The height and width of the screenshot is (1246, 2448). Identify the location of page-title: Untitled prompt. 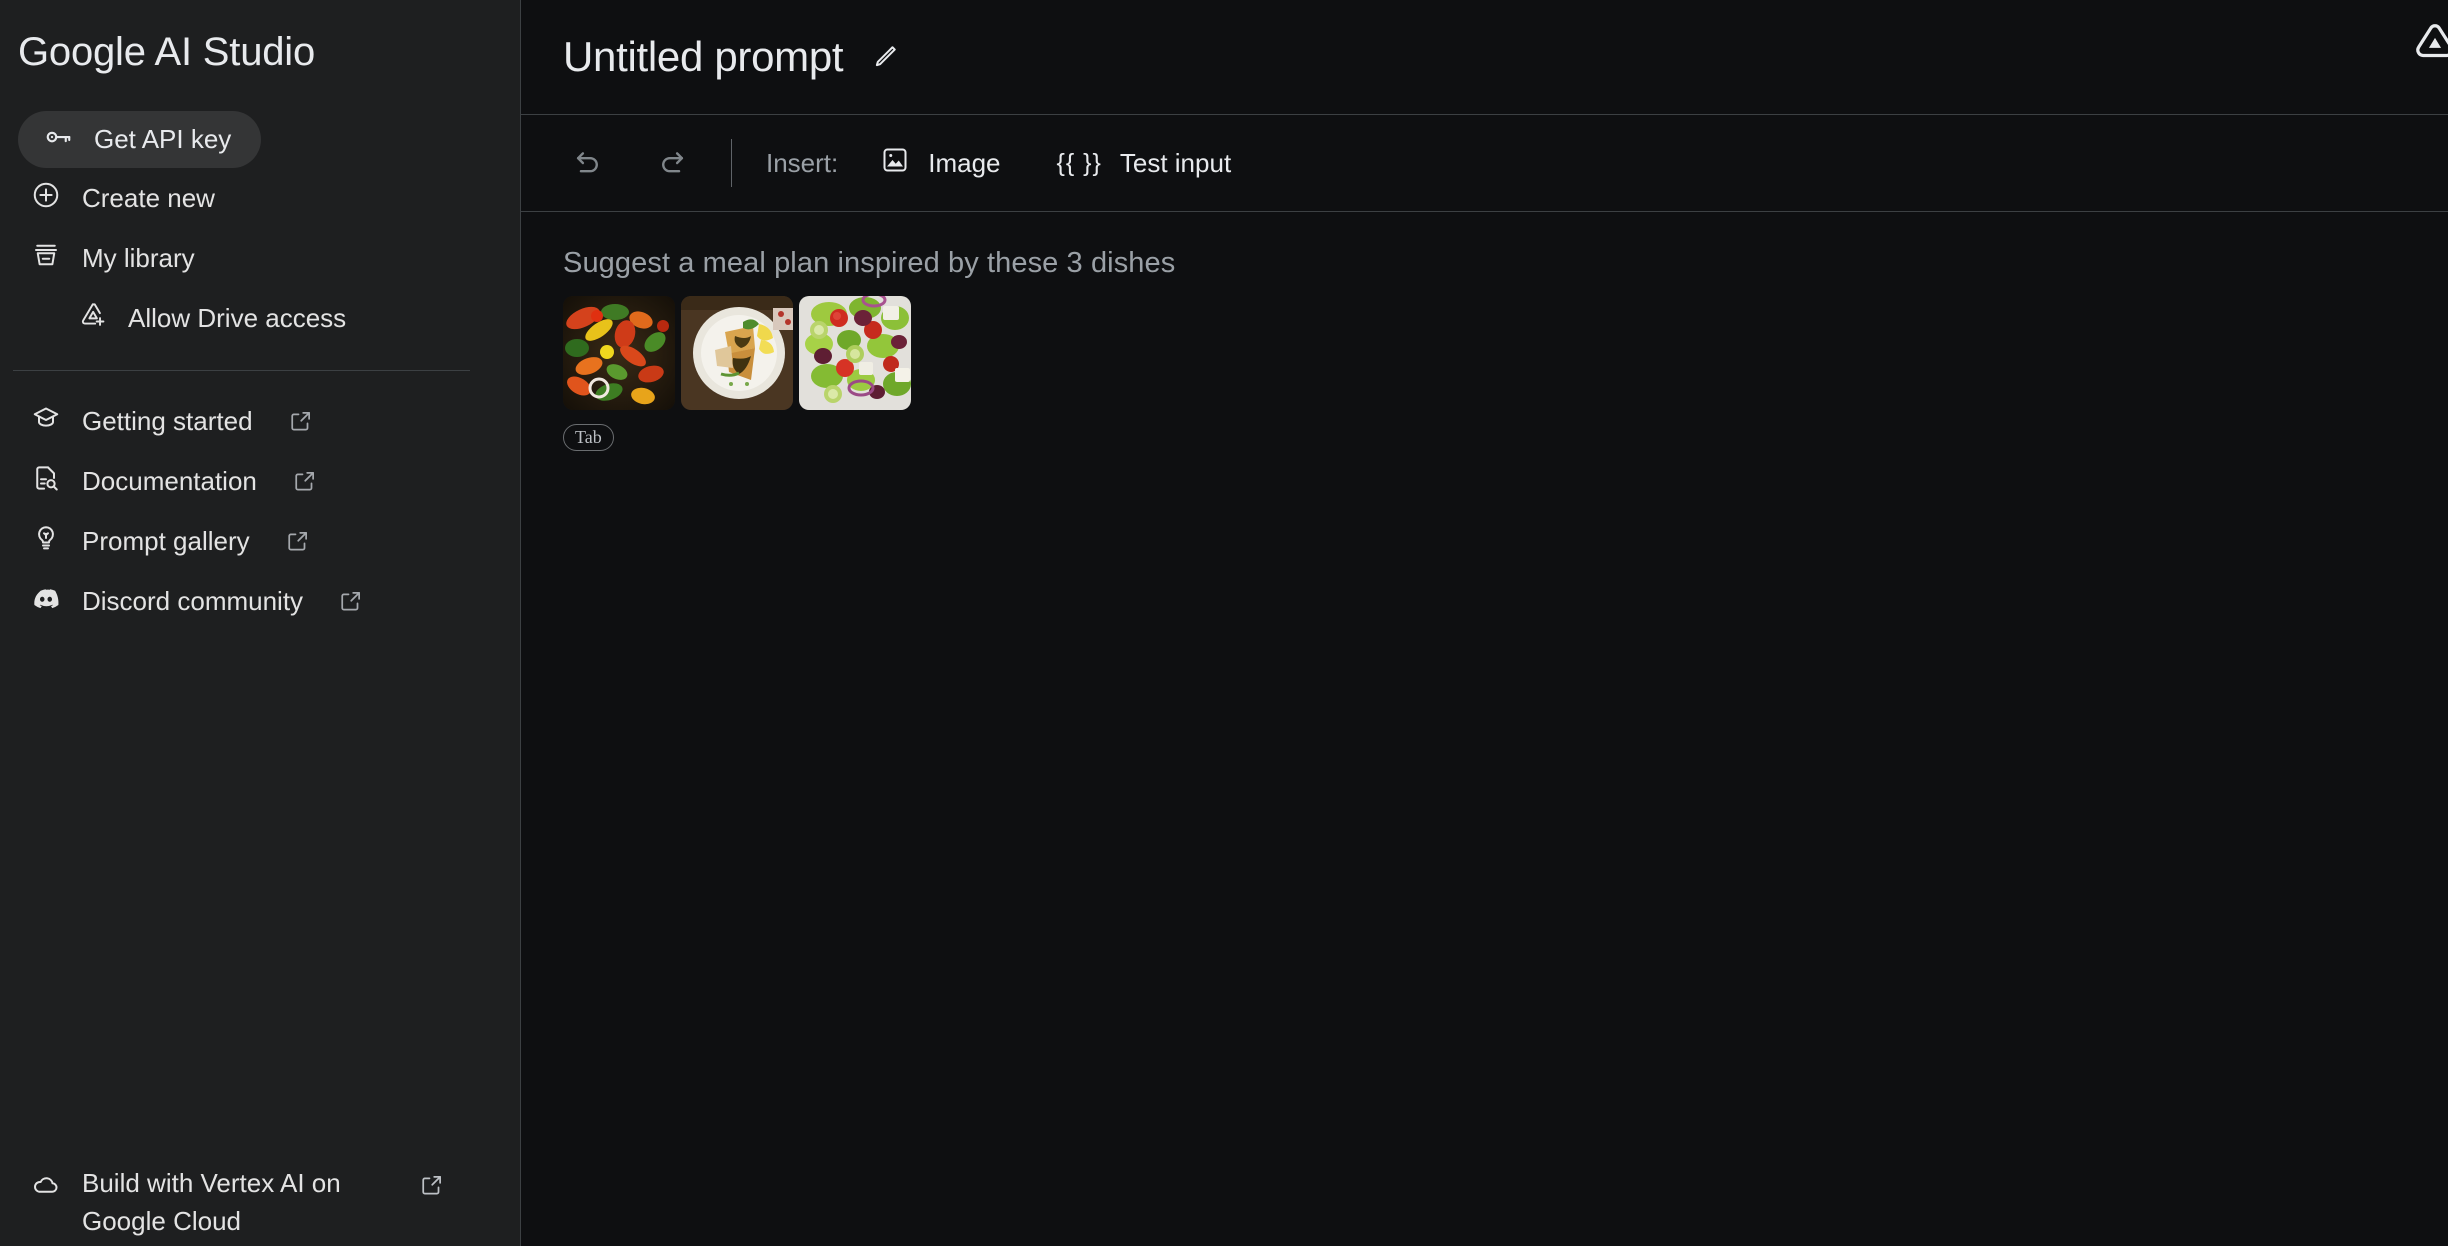
(703, 56).